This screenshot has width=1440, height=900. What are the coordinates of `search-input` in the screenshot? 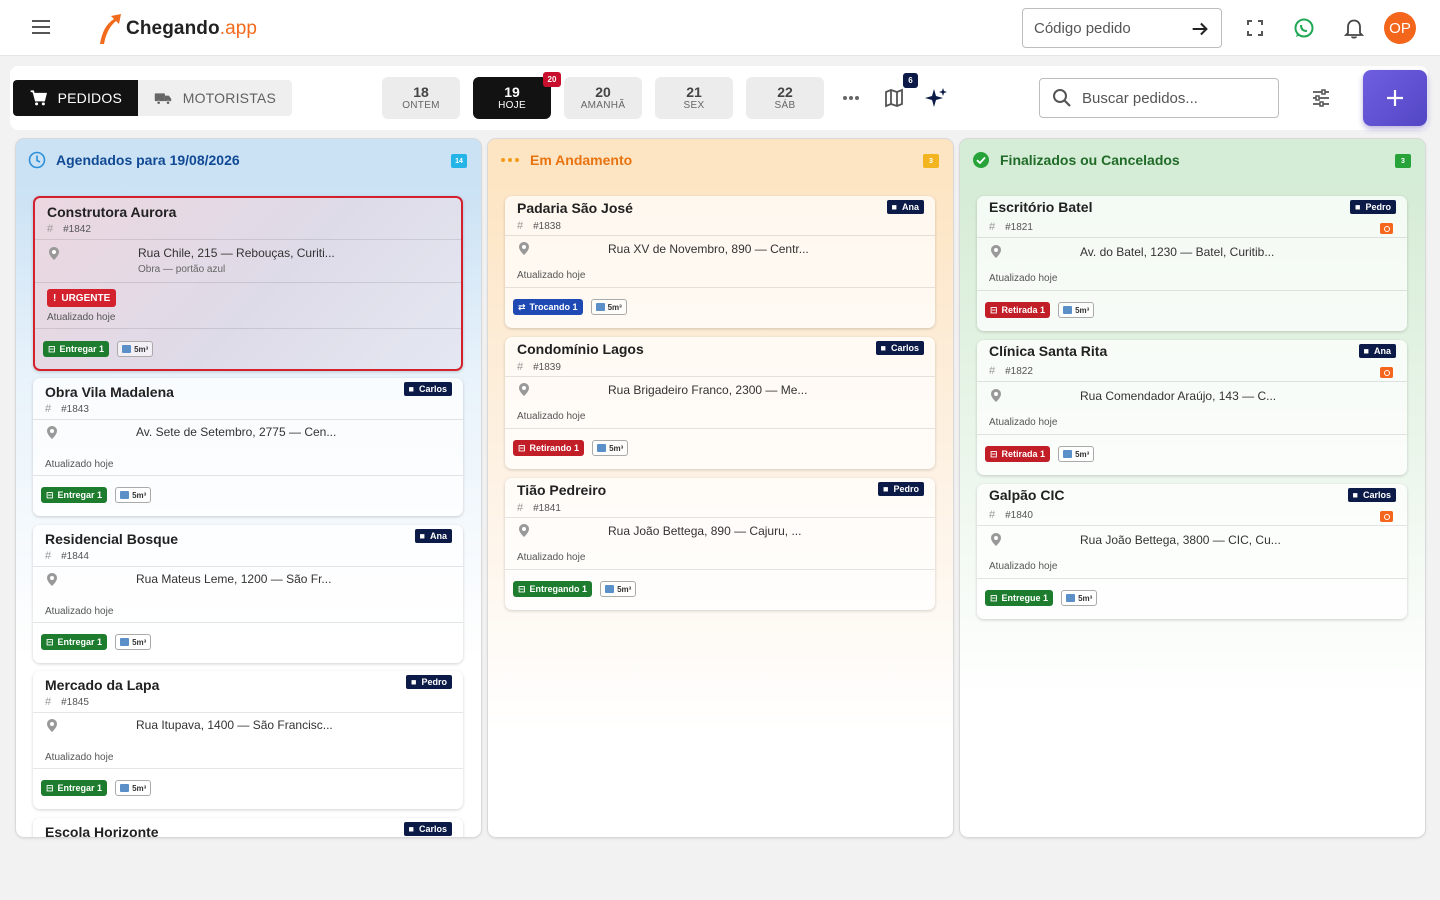 It's located at (1172, 98).